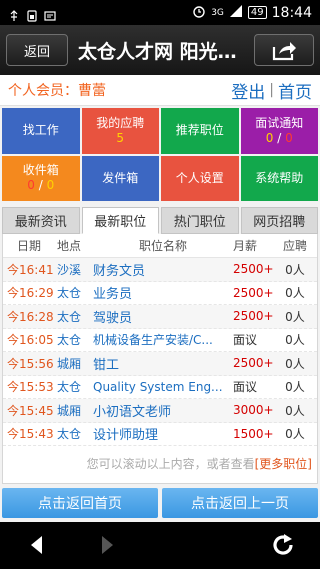  I want to click on battery-icon: 49, so click(257, 12).